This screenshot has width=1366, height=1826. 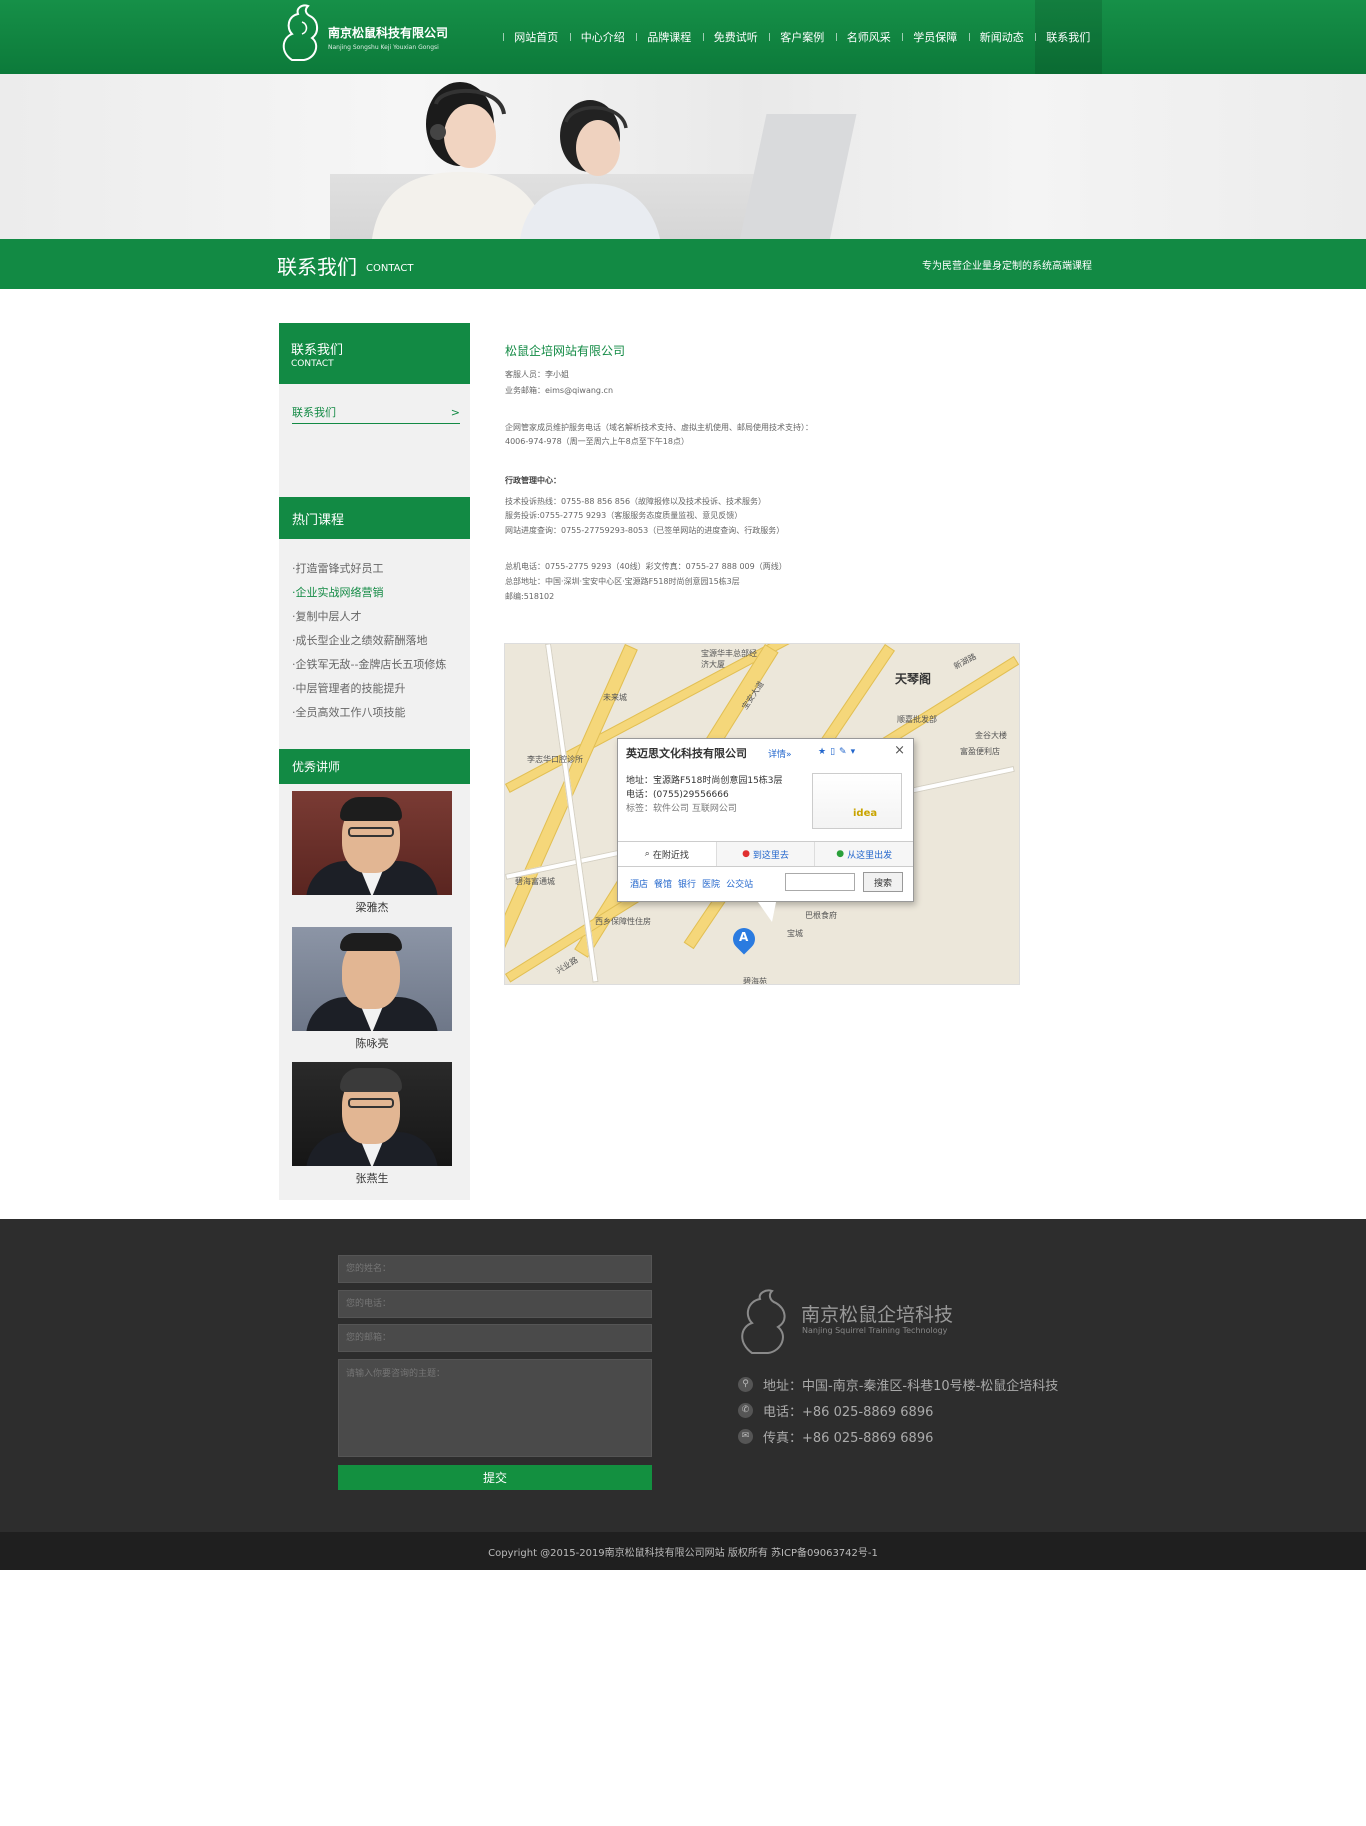 What do you see at coordinates (736, 37) in the screenshot?
I see `nav-free-trial: 免费试听` at bounding box center [736, 37].